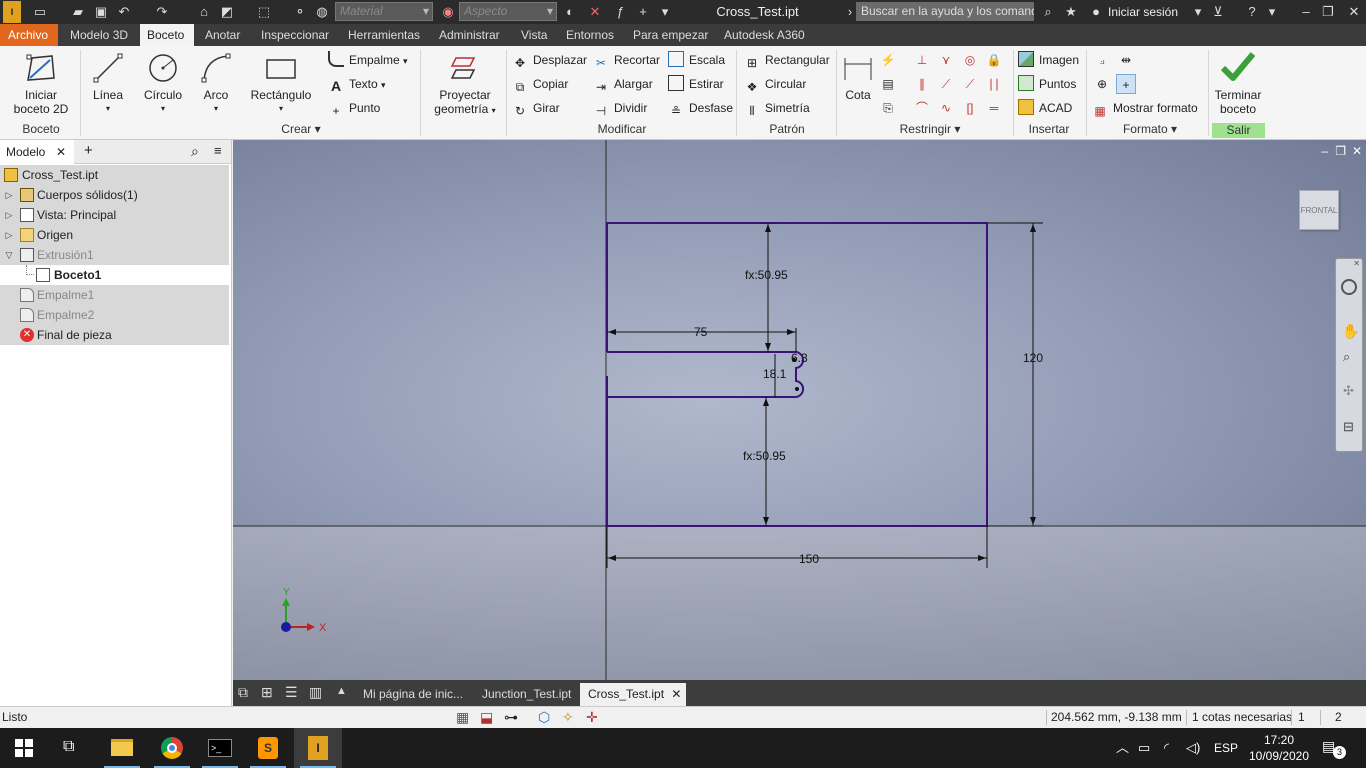  I want to click on close-icon: ✕, so click(1354, 12).